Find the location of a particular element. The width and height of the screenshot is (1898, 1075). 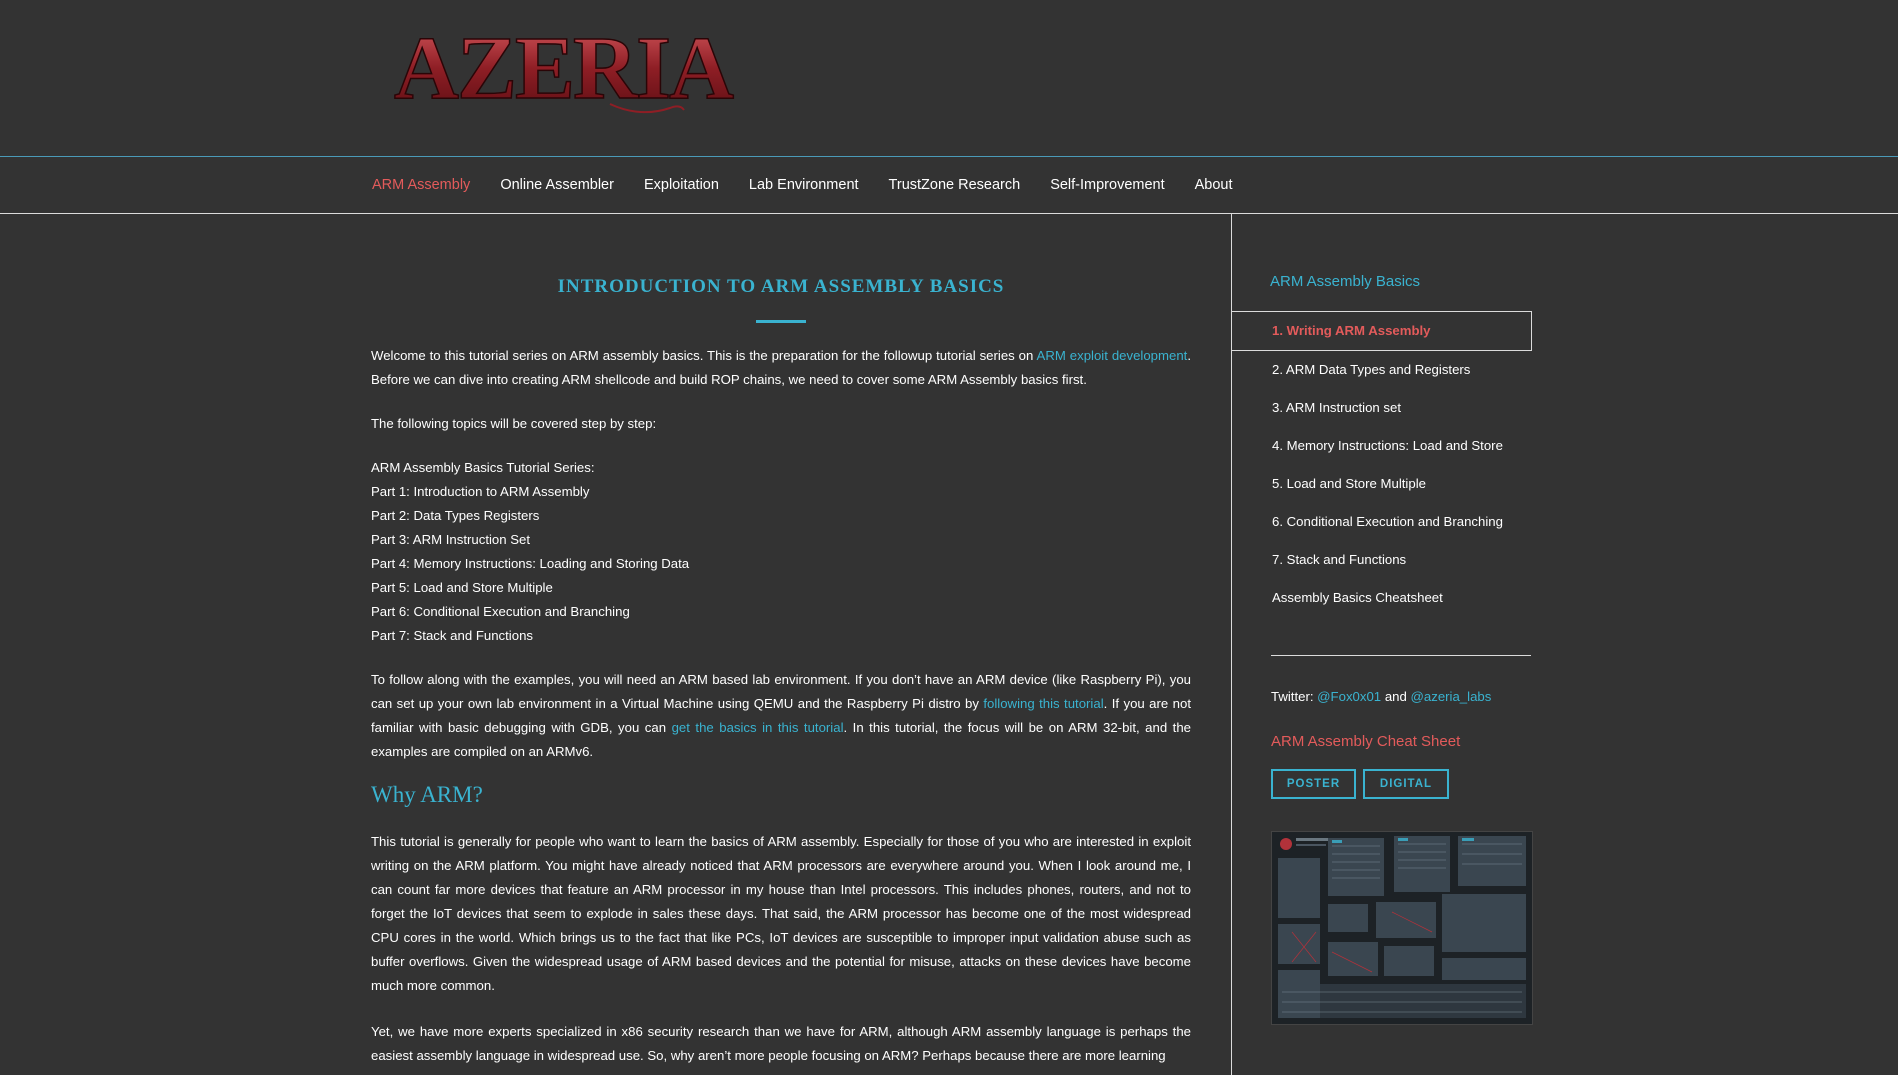

cheat-sheet-thumbnail is located at coordinates (1402, 928).